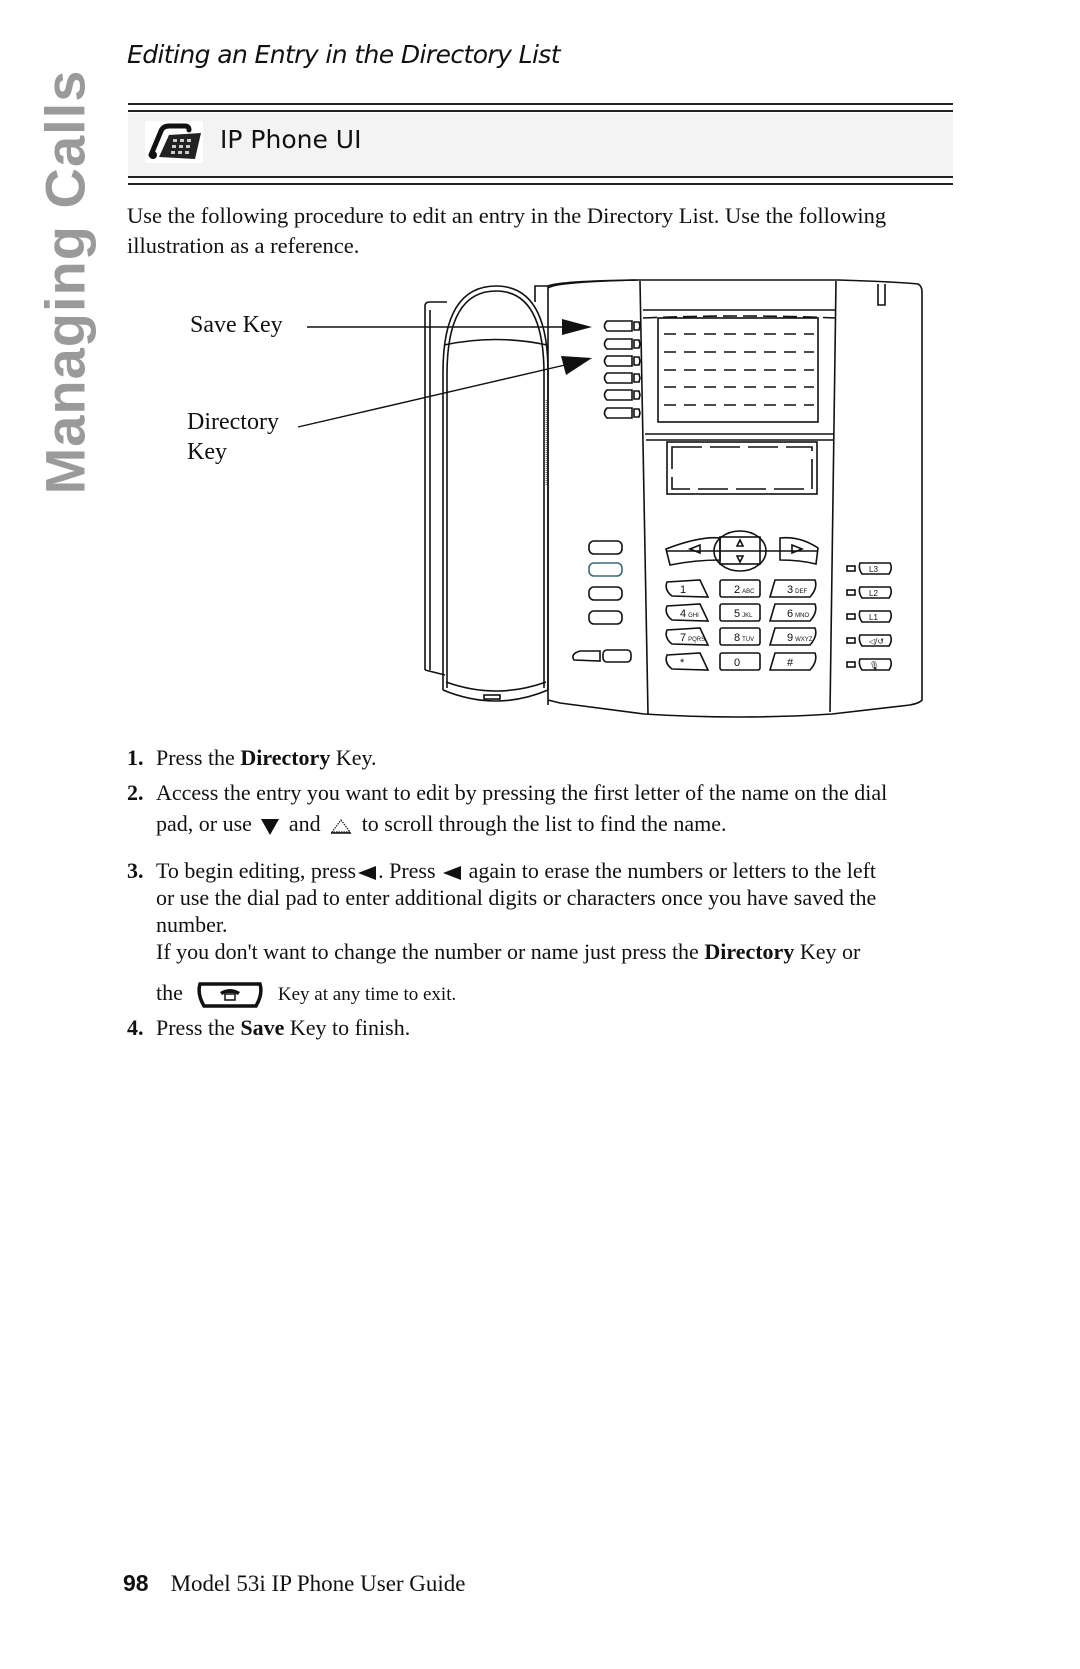 The width and height of the screenshot is (1080, 1669). What do you see at coordinates (874, 665) in the screenshot?
I see `line-key-label: 🎙` at bounding box center [874, 665].